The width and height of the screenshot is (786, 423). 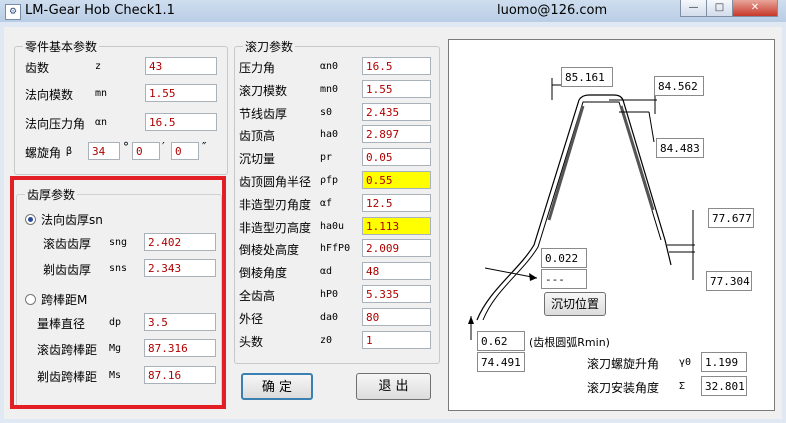 I want to click on restore-button: □, so click(x=719, y=8).